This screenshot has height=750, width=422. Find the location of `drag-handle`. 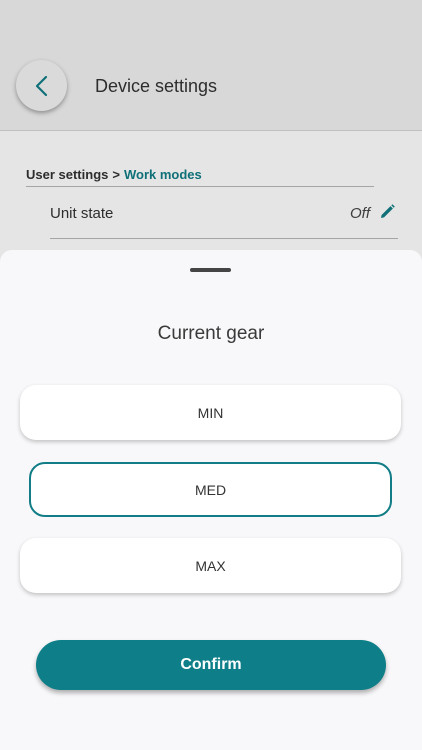

drag-handle is located at coordinates (210, 270).